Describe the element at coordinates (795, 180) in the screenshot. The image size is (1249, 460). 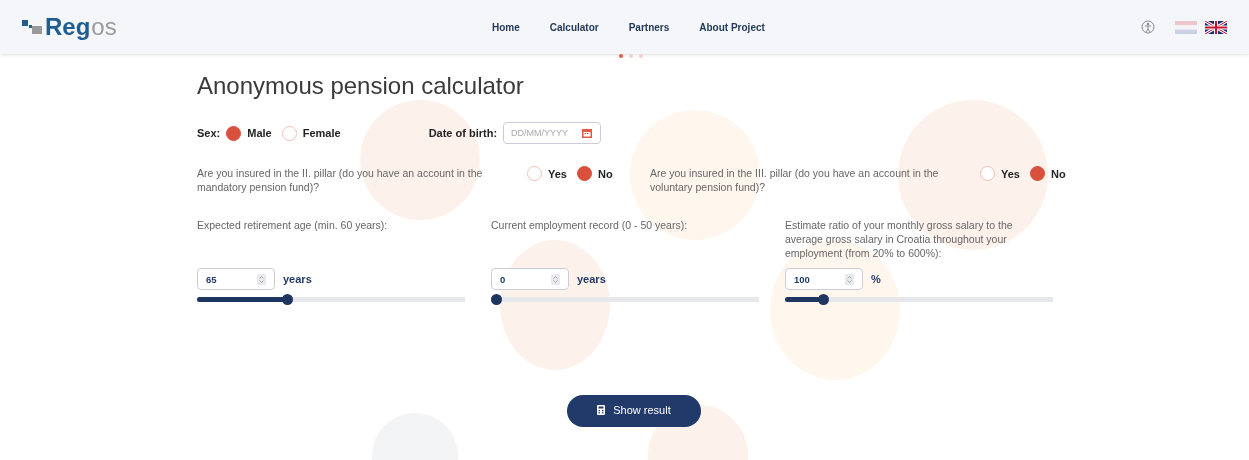
I see `question-text: Are you insured in the III. pillar (do you have an account in the voluntary pension fund)?` at that location.